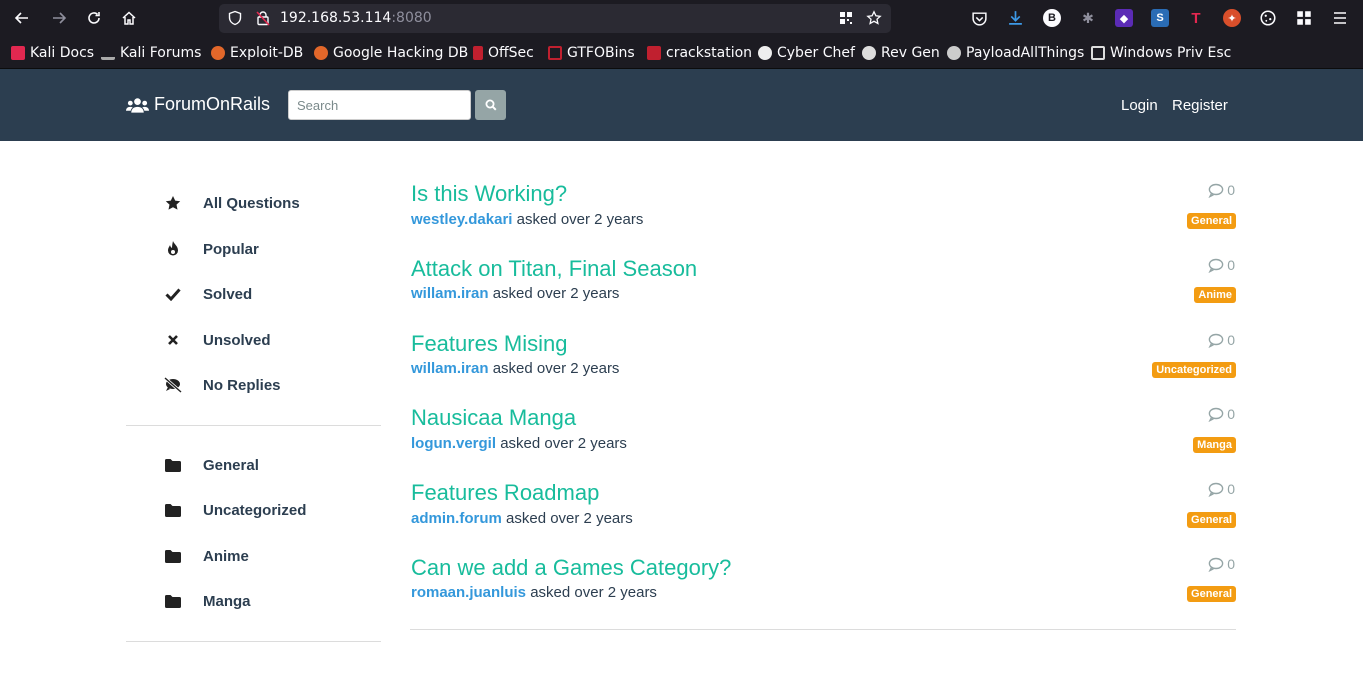 This screenshot has width=1363, height=681. What do you see at coordinates (979, 18) in the screenshot?
I see `pocket-icon` at bounding box center [979, 18].